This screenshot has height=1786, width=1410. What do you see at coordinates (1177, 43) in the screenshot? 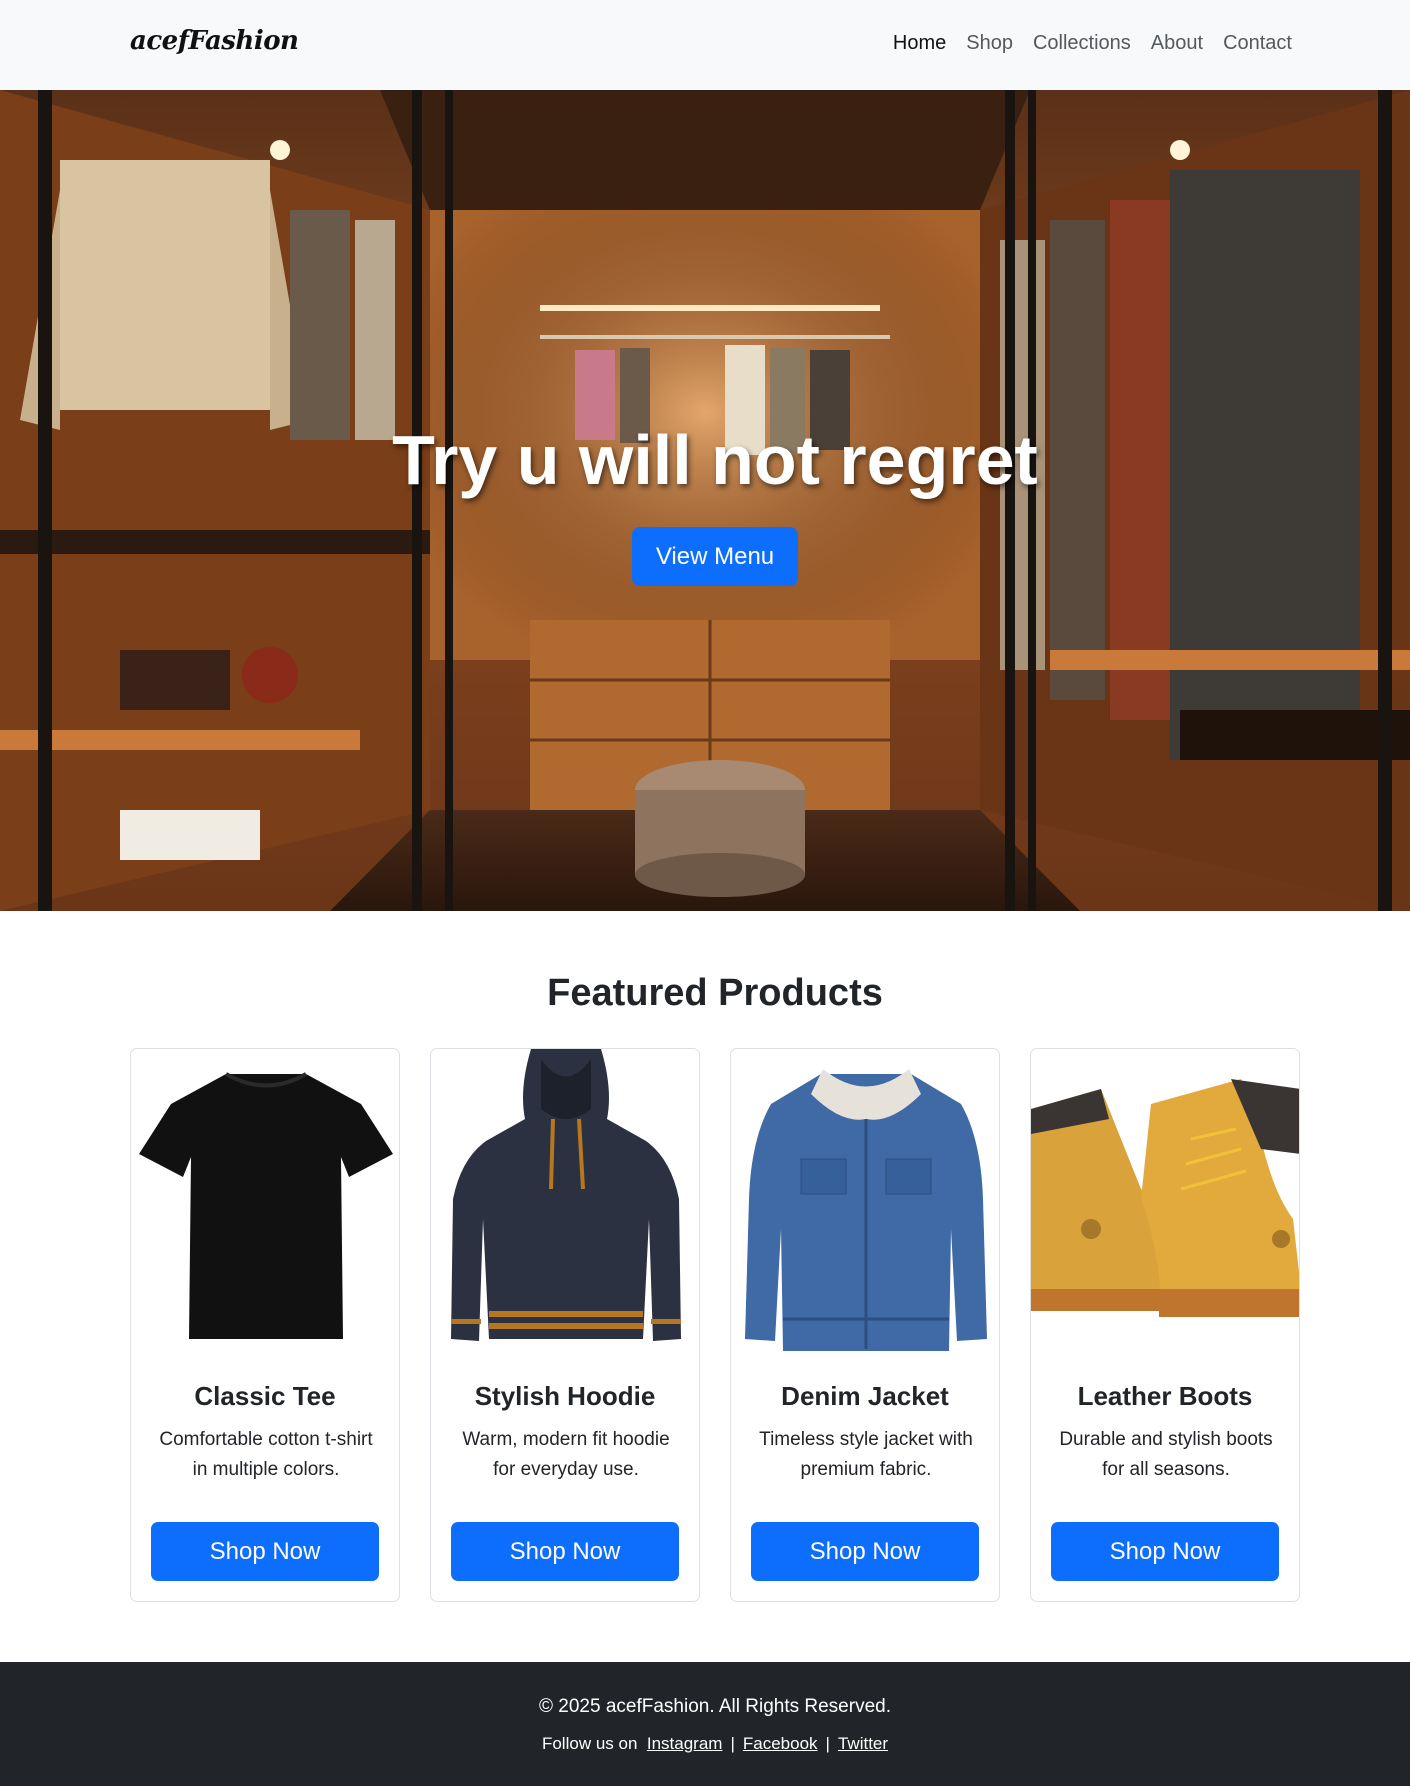
I see `nav-link-about: About` at bounding box center [1177, 43].